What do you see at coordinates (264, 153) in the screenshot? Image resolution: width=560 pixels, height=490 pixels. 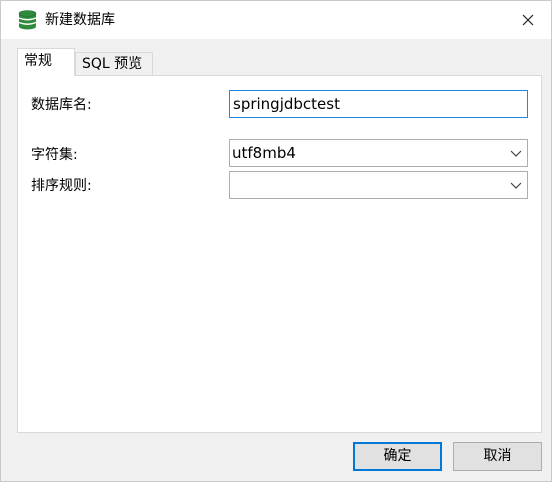 I see `charset-selected-value: utf8mb4` at bounding box center [264, 153].